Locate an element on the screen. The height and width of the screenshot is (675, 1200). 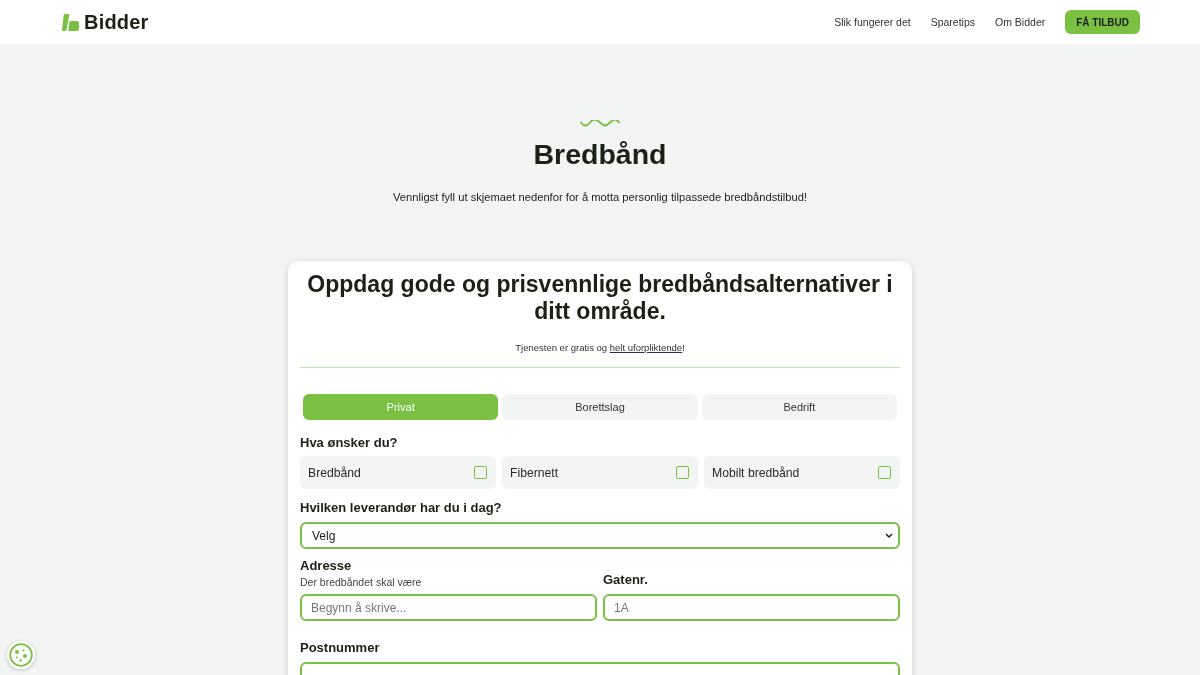
logo-link: Bidder is located at coordinates (105, 22).